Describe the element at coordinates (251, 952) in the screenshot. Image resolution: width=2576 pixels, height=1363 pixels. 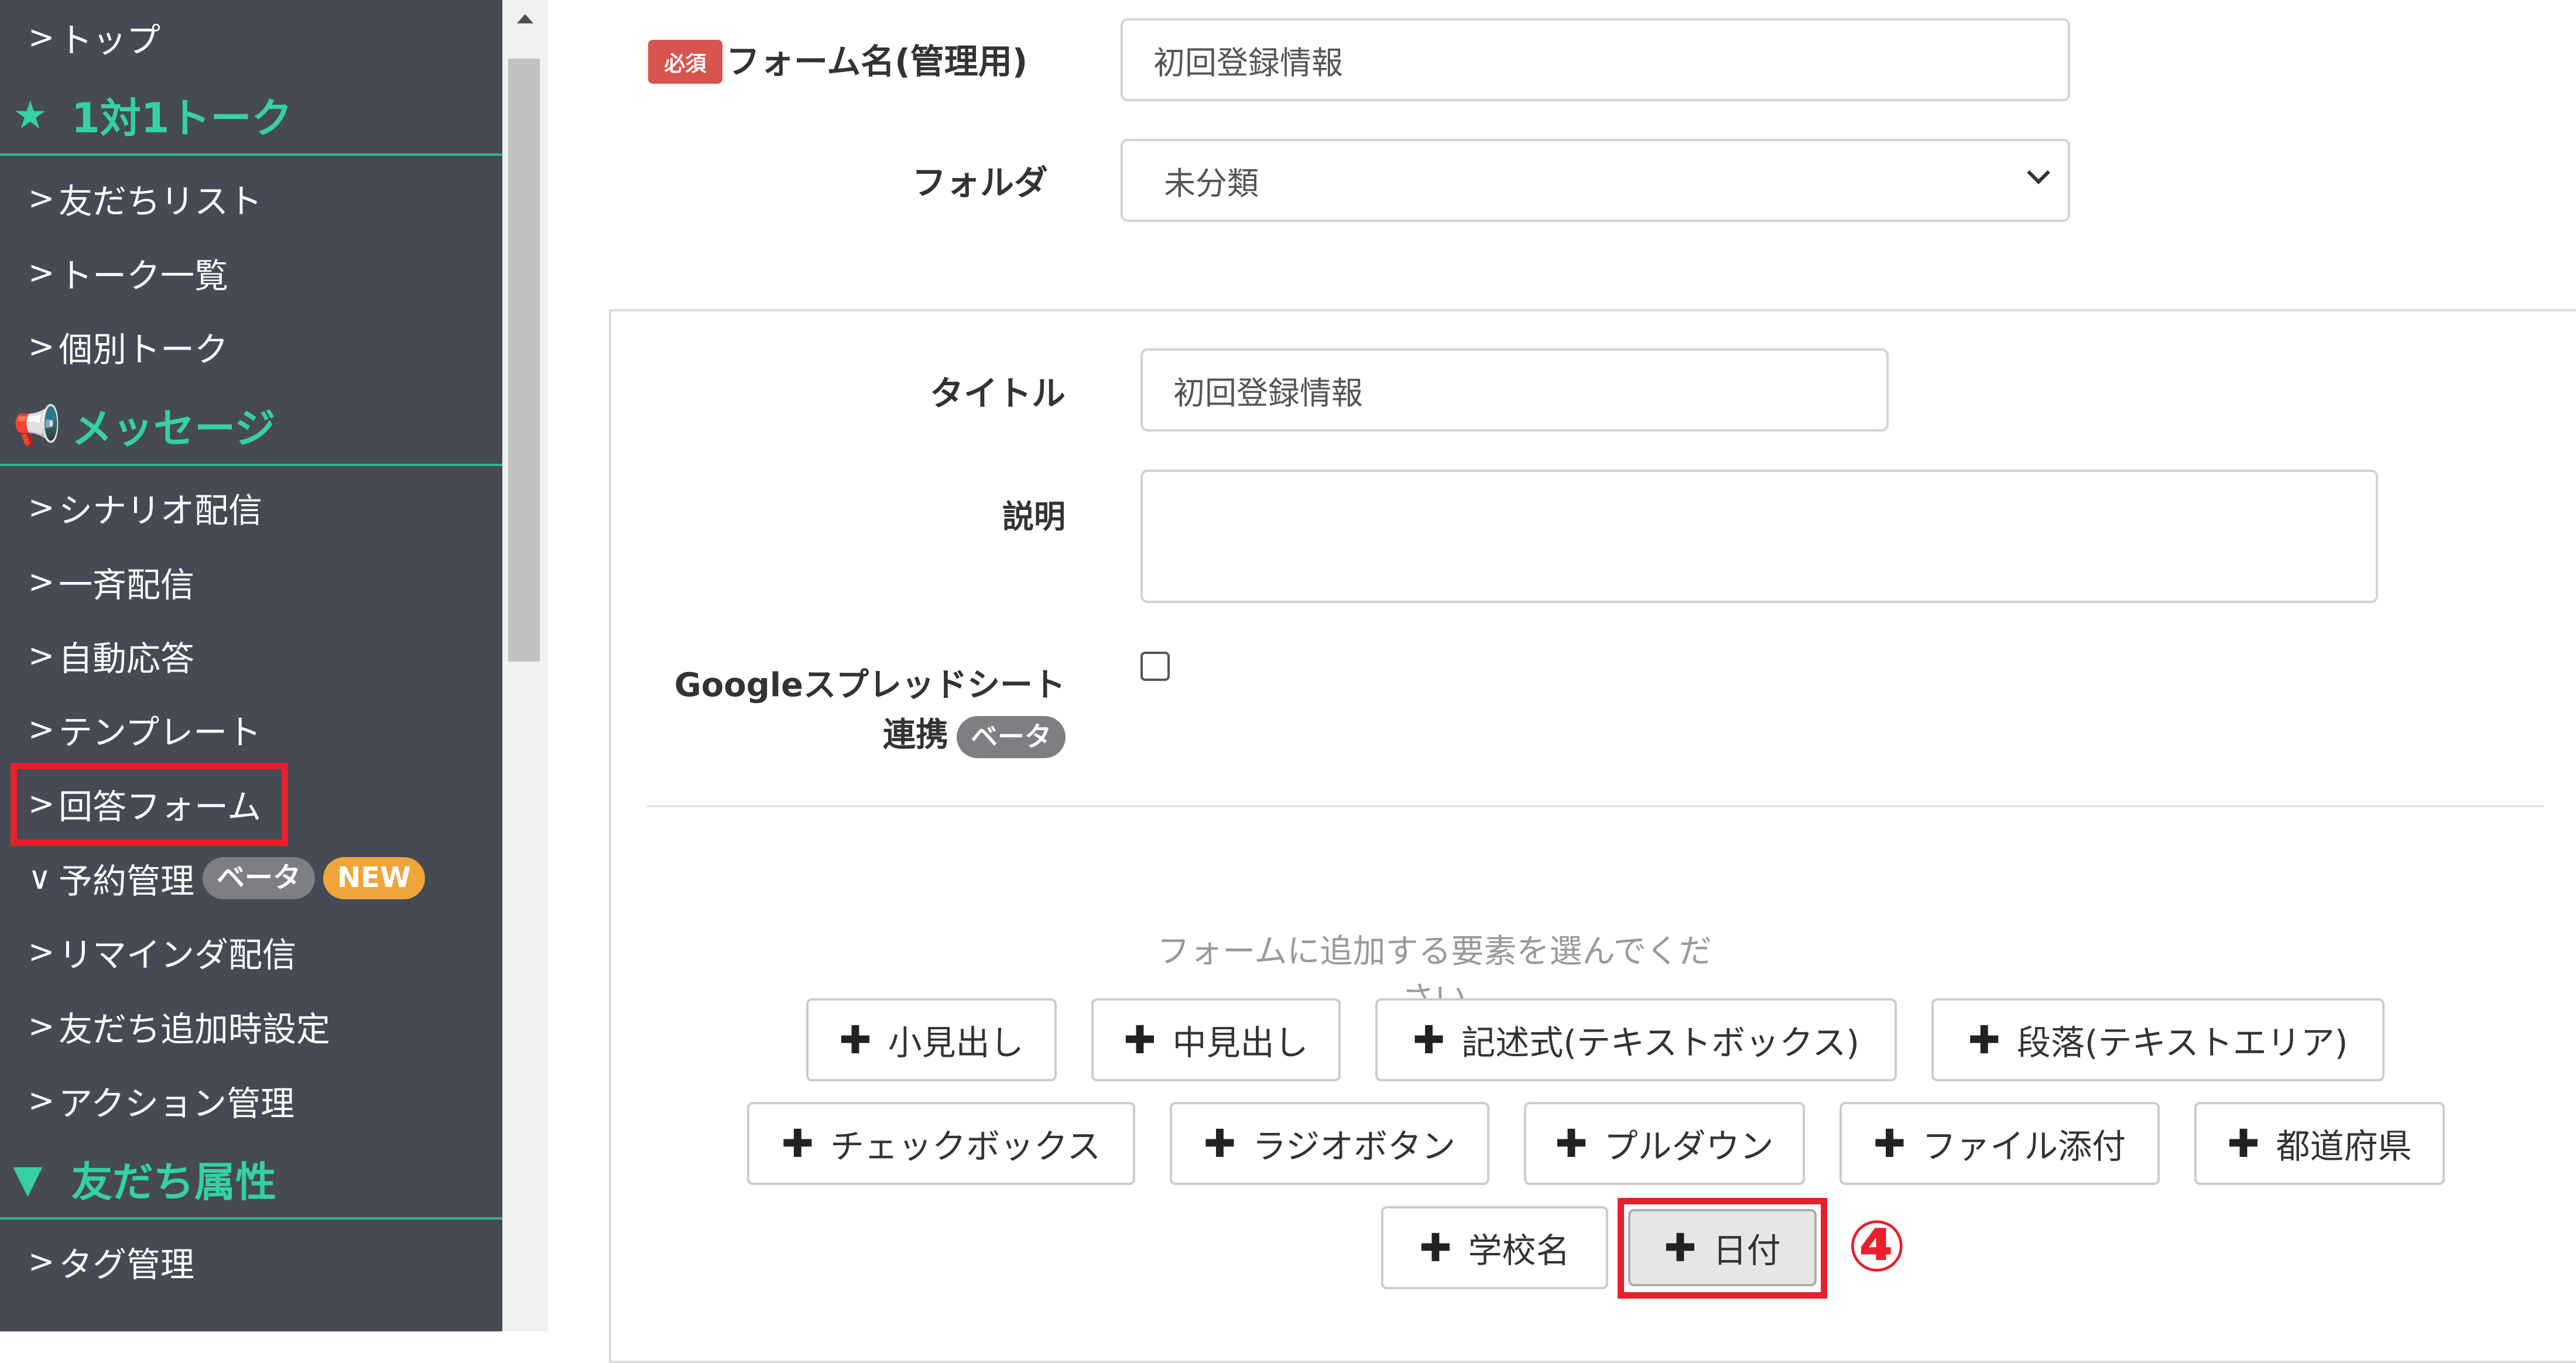
I see `sidebar-item-reminder: > リマインダ配信` at that location.